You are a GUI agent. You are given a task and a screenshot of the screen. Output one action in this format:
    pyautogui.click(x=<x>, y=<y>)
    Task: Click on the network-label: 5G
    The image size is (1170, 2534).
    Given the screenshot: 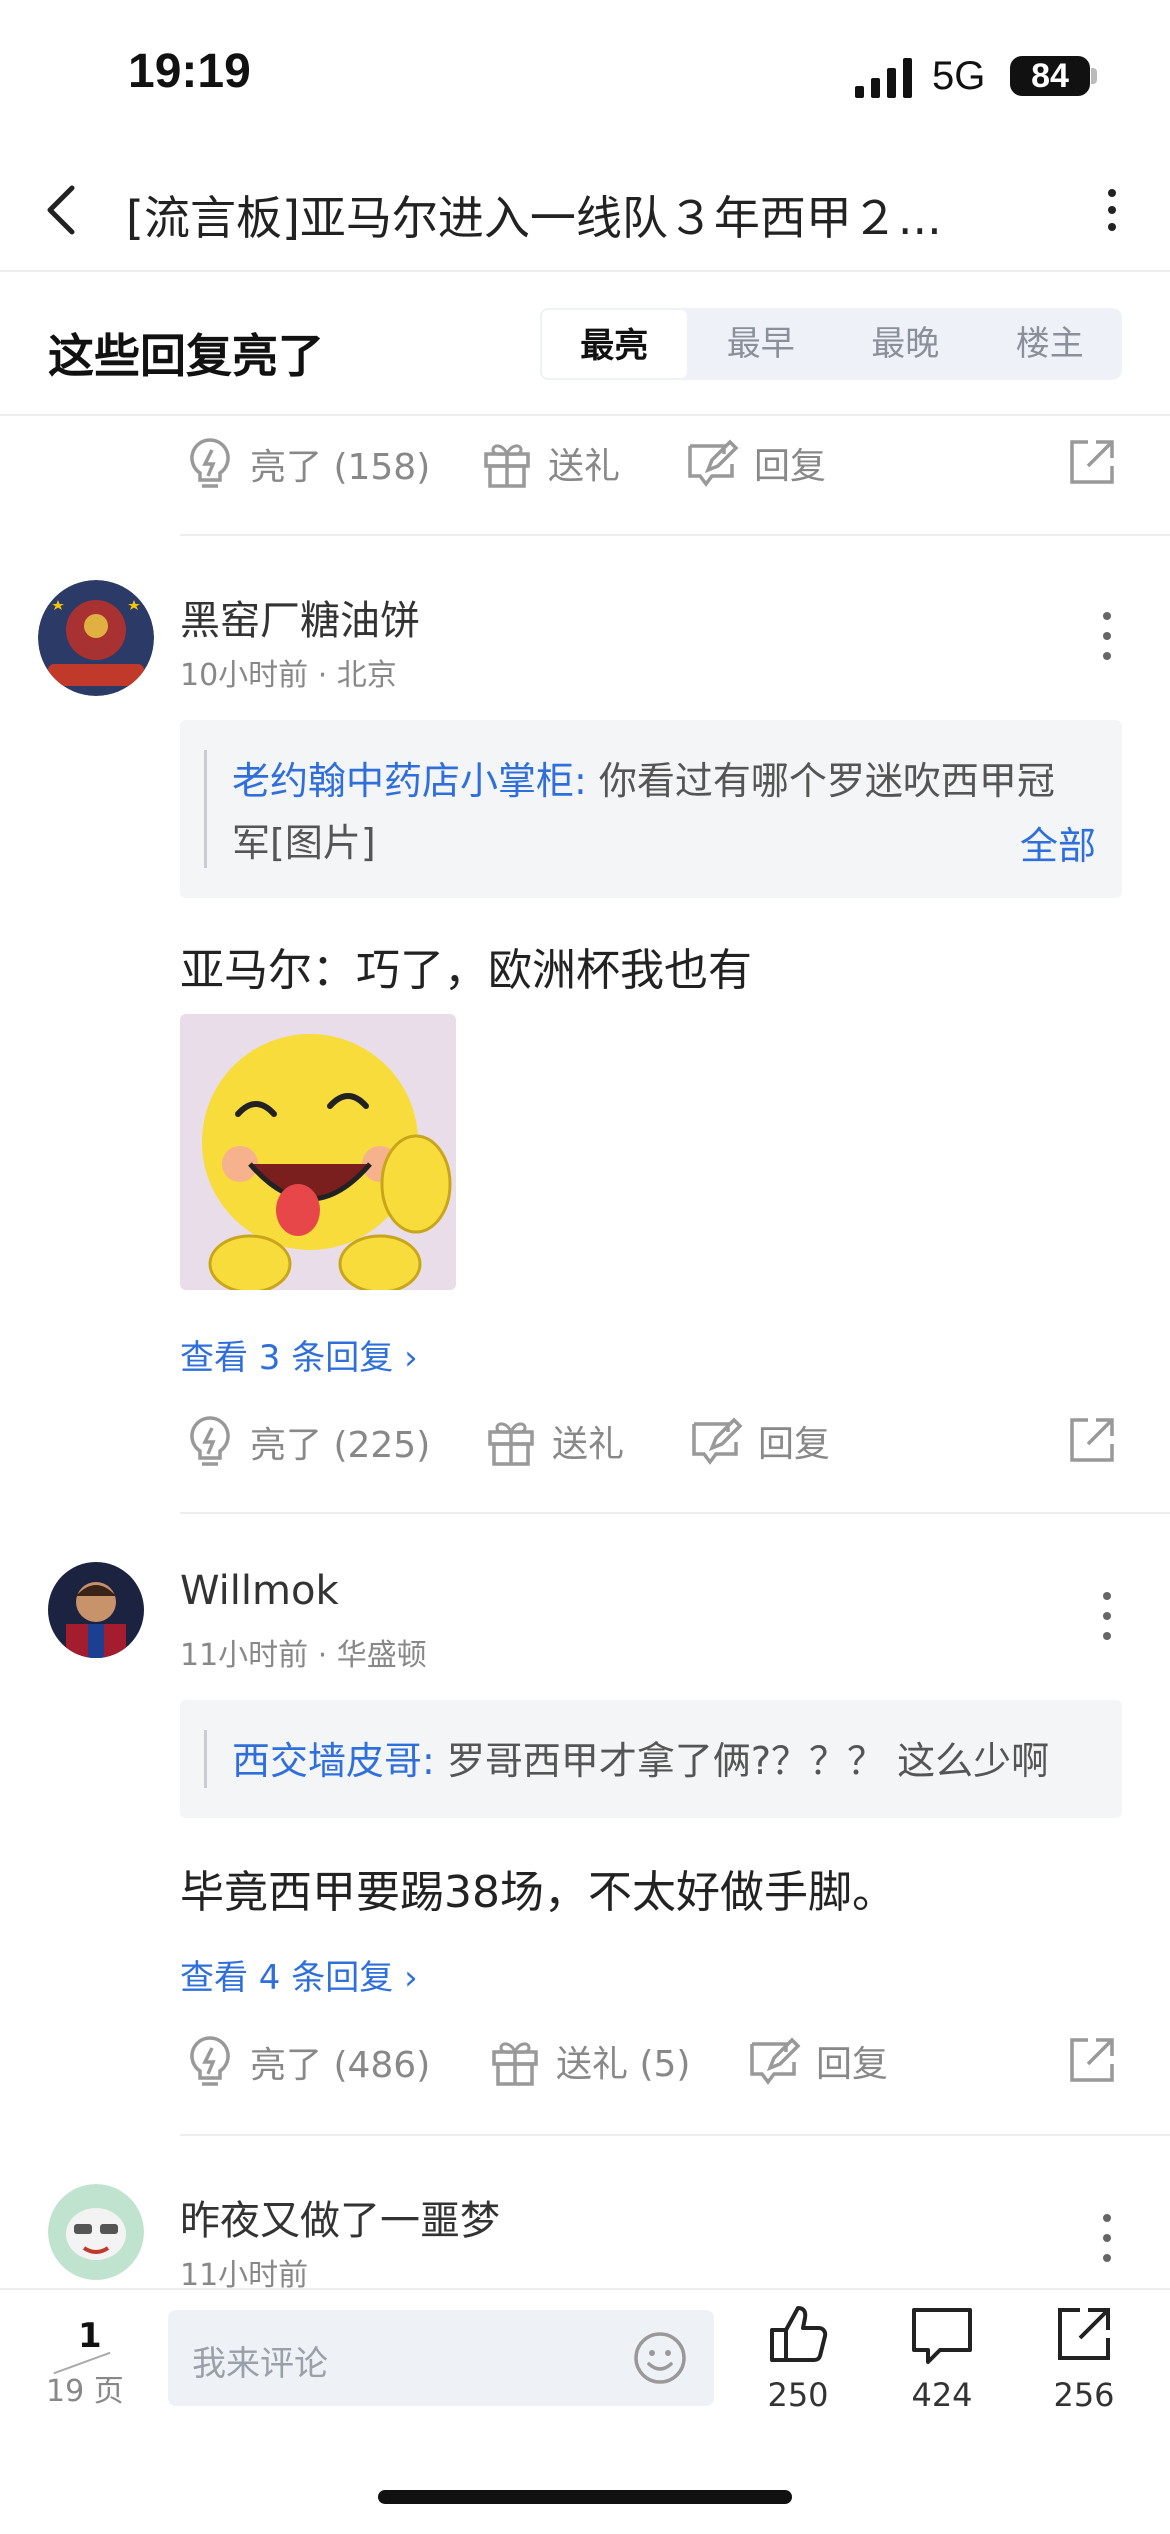 What is the action you would take?
    pyautogui.click(x=959, y=76)
    